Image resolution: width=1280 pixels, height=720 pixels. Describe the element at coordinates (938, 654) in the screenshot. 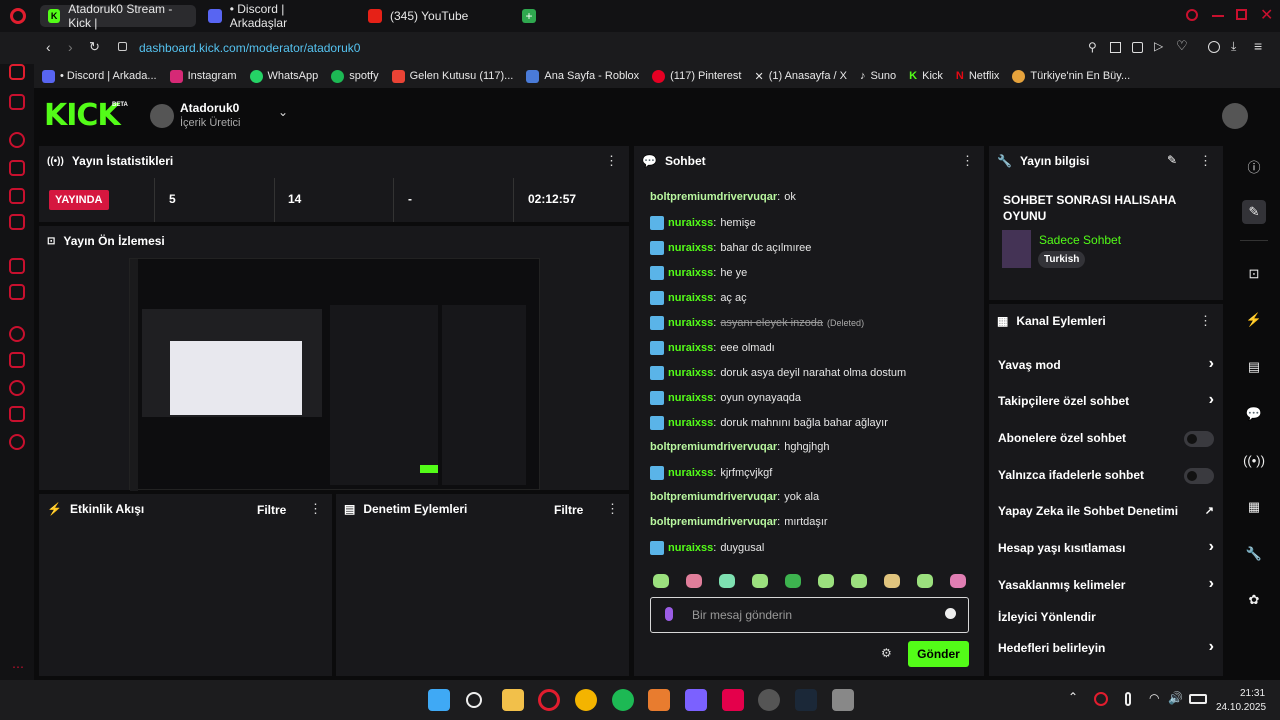

I see `send-button: Gönder` at that location.